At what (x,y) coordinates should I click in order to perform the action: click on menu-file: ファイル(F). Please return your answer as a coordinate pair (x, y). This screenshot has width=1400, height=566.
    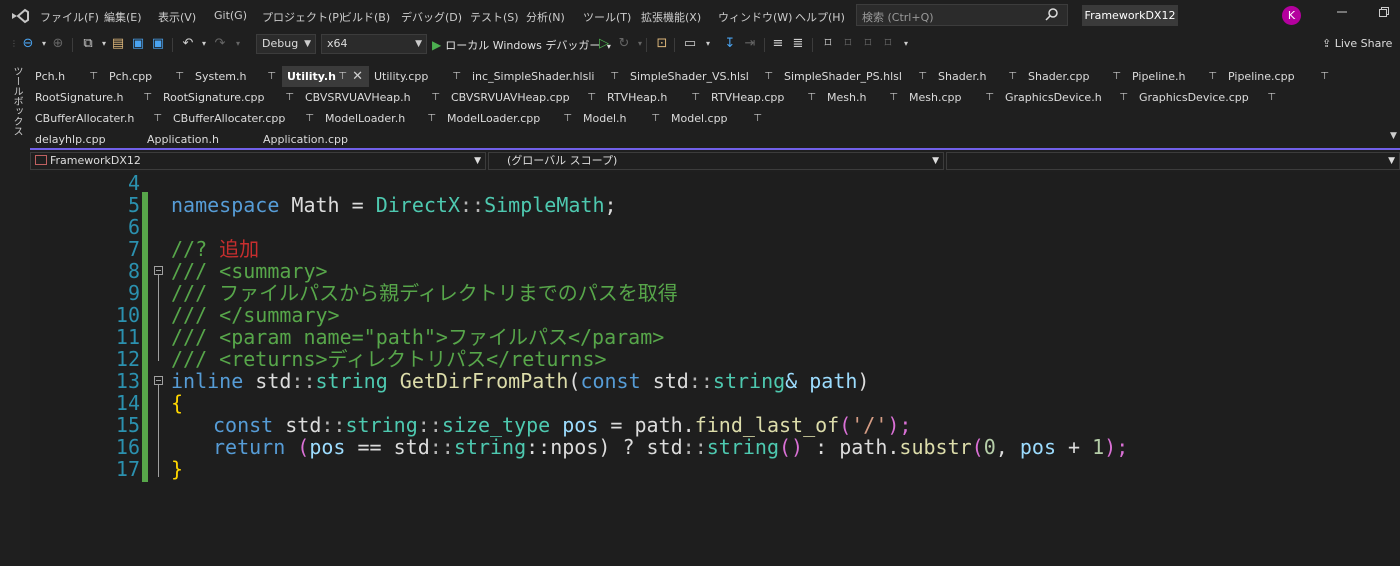
    Looking at the image, I should click on (69, 17).